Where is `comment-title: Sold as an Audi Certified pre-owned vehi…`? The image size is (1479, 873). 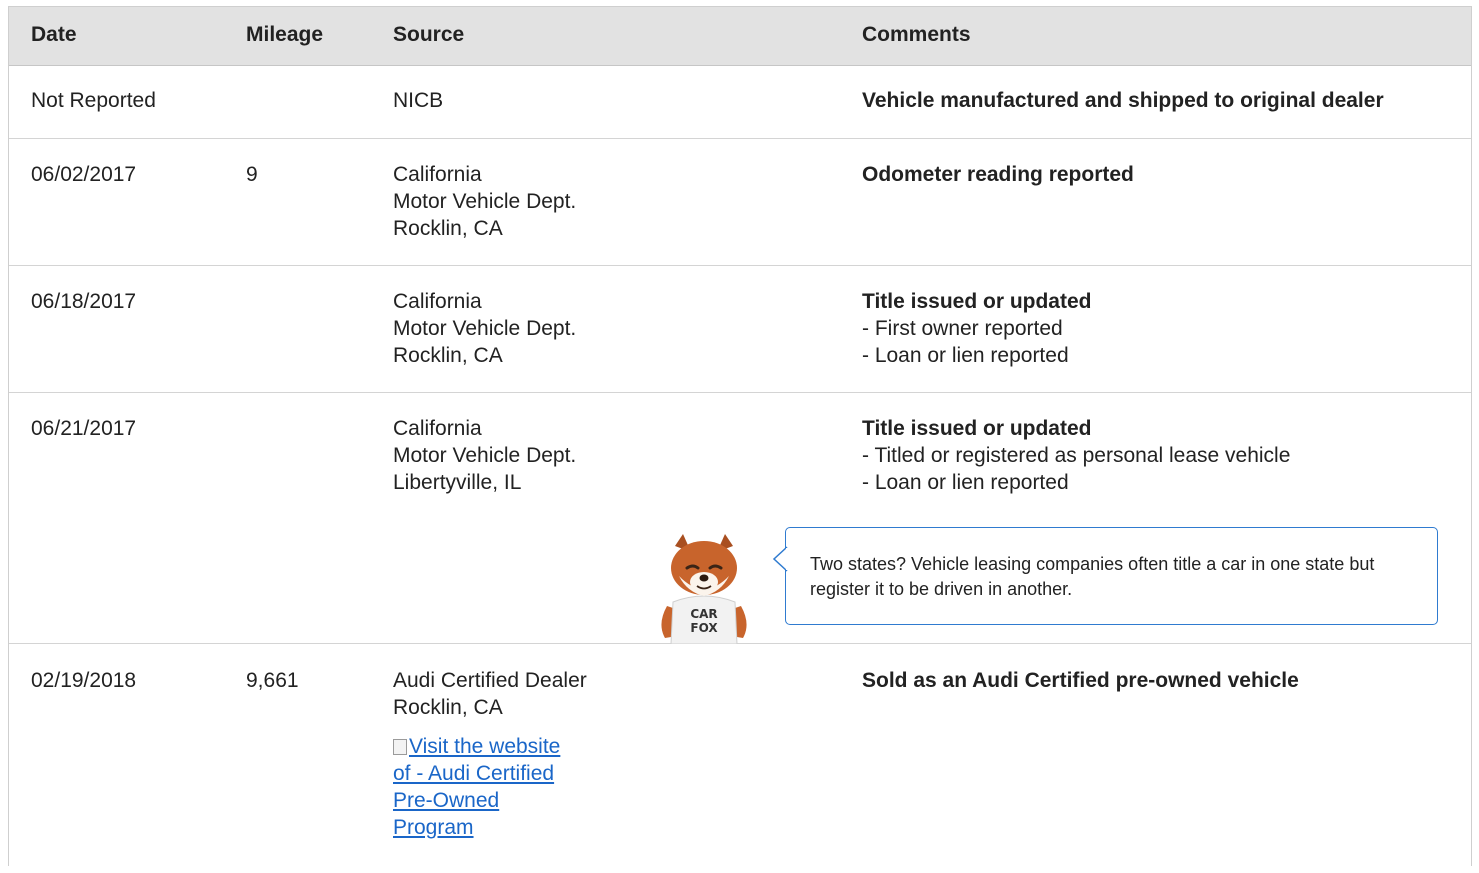
comment-title: Sold as an Audi Certified pre-owned vehi… is located at coordinates (1080, 680).